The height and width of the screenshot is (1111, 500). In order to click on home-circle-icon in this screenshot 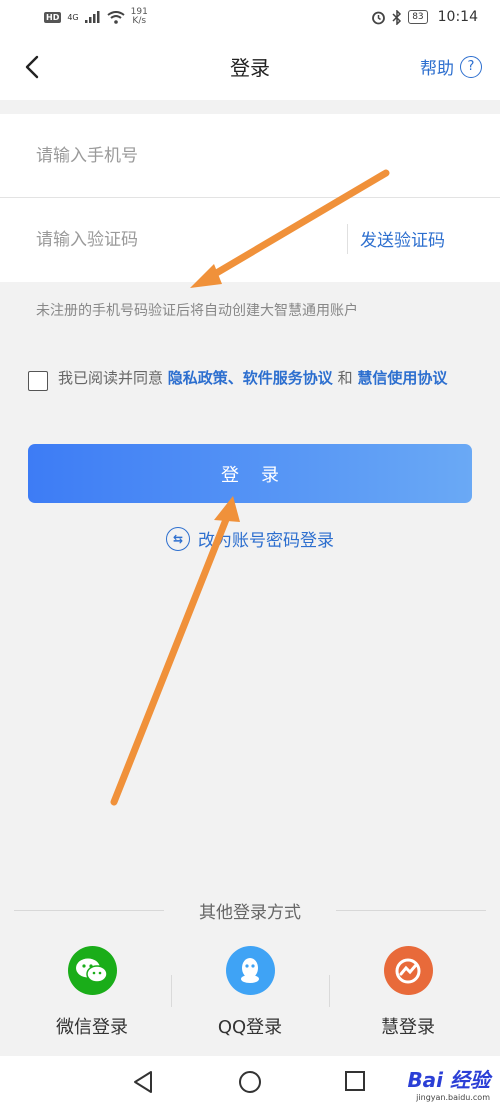, I will do `click(250, 1082)`.